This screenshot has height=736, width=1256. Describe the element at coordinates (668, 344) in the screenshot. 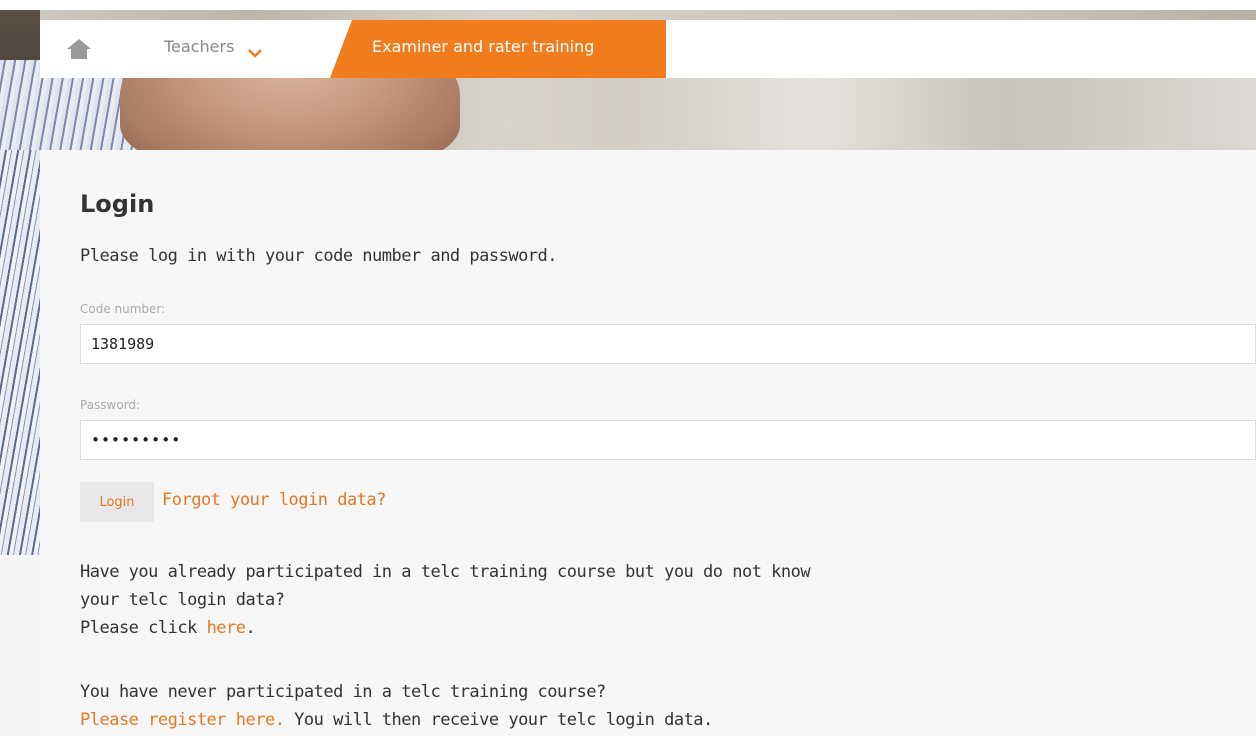

I see `code-number-field` at that location.